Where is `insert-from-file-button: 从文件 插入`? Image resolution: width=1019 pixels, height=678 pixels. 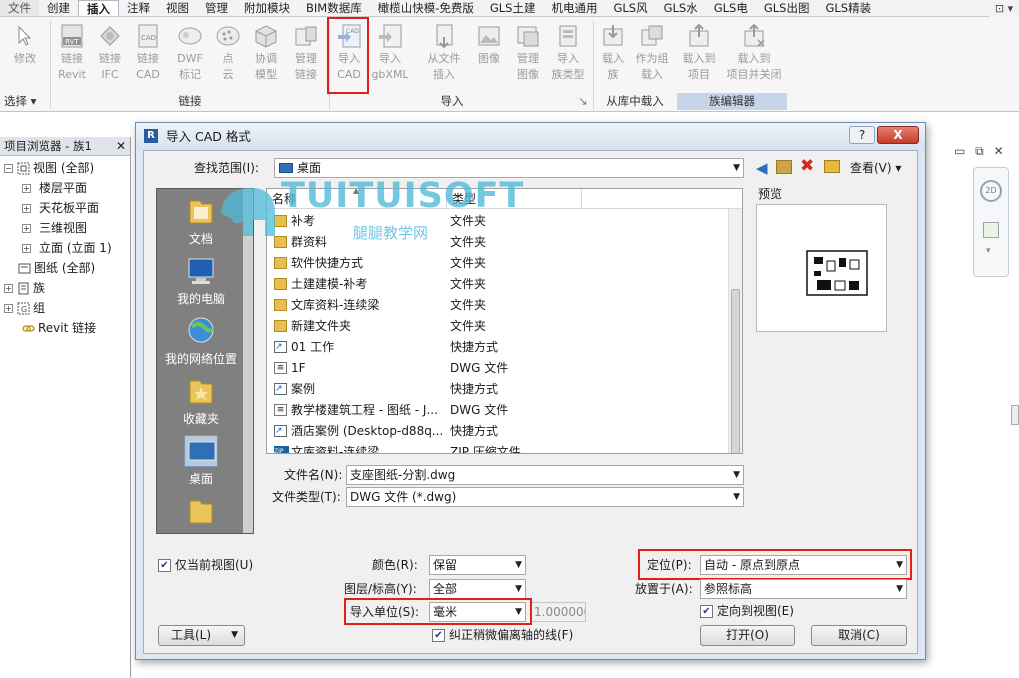
insert-from-file-button: 从文件 插入 is located at coordinates (444, 51).